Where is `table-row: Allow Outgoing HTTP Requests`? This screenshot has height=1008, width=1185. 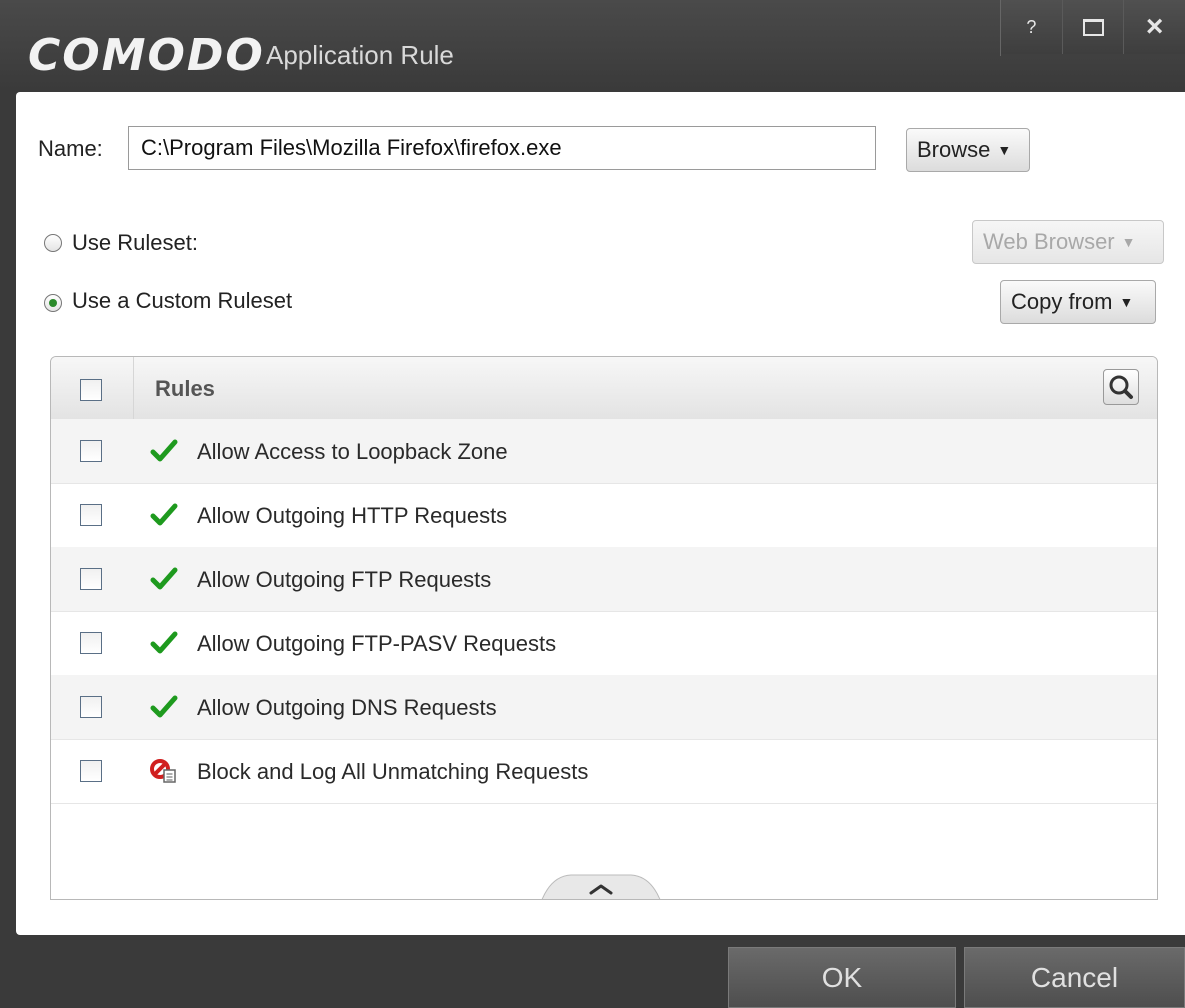 table-row: Allow Outgoing HTTP Requests is located at coordinates (604, 515).